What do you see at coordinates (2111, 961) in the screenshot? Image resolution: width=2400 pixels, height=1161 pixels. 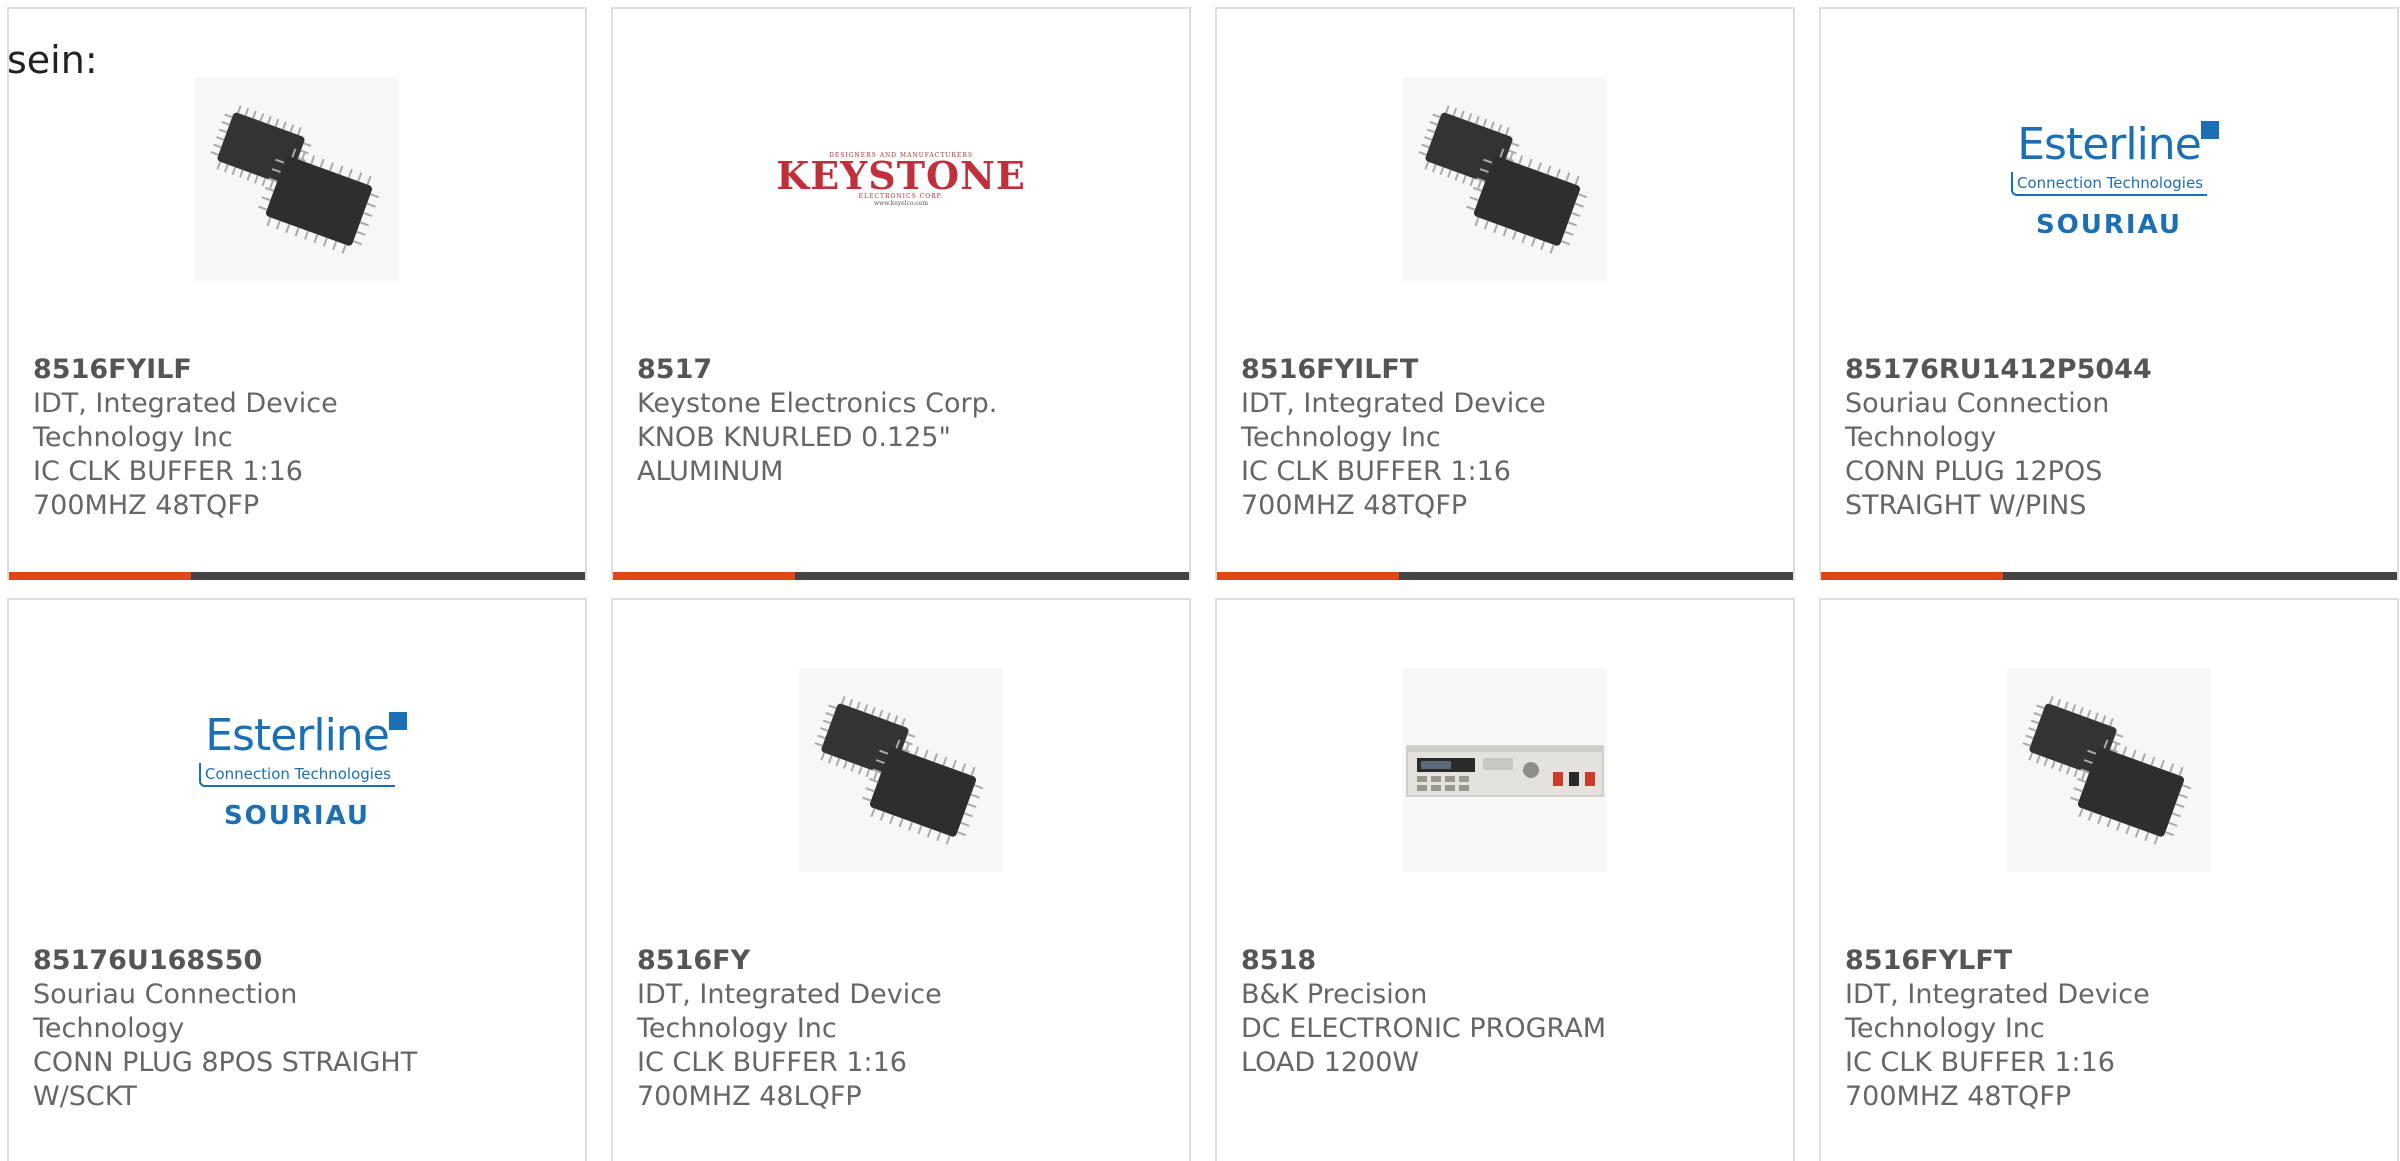 I see `part-number-link: 8516FYLFT` at bounding box center [2111, 961].